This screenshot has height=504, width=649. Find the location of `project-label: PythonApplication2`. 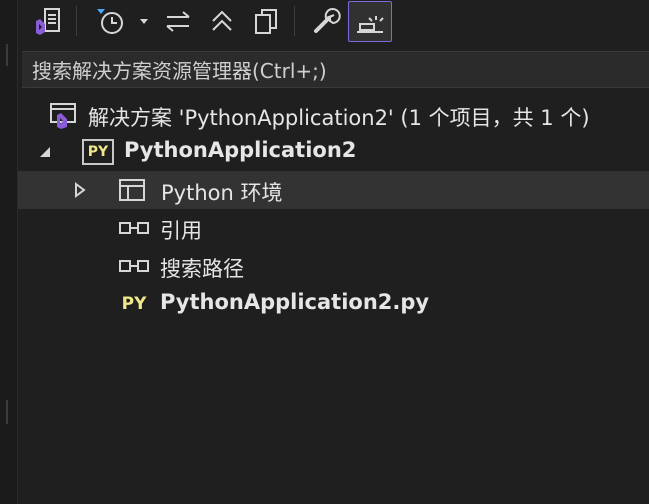

project-label: PythonApplication2 is located at coordinates (240, 150).